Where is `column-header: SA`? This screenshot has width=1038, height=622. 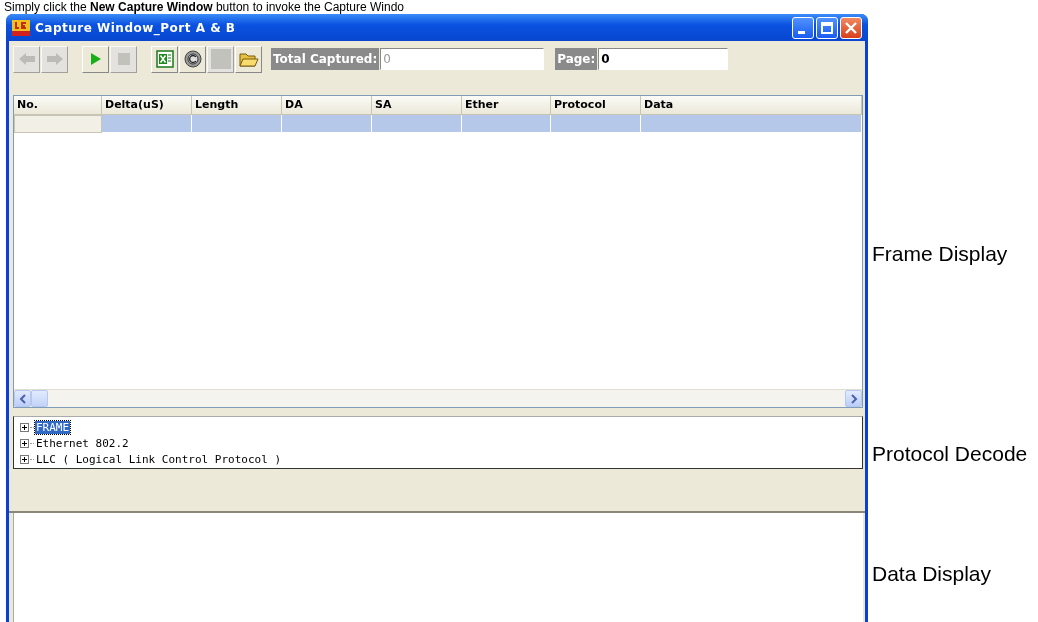
column-header: SA is located at coordinates (417, 105).